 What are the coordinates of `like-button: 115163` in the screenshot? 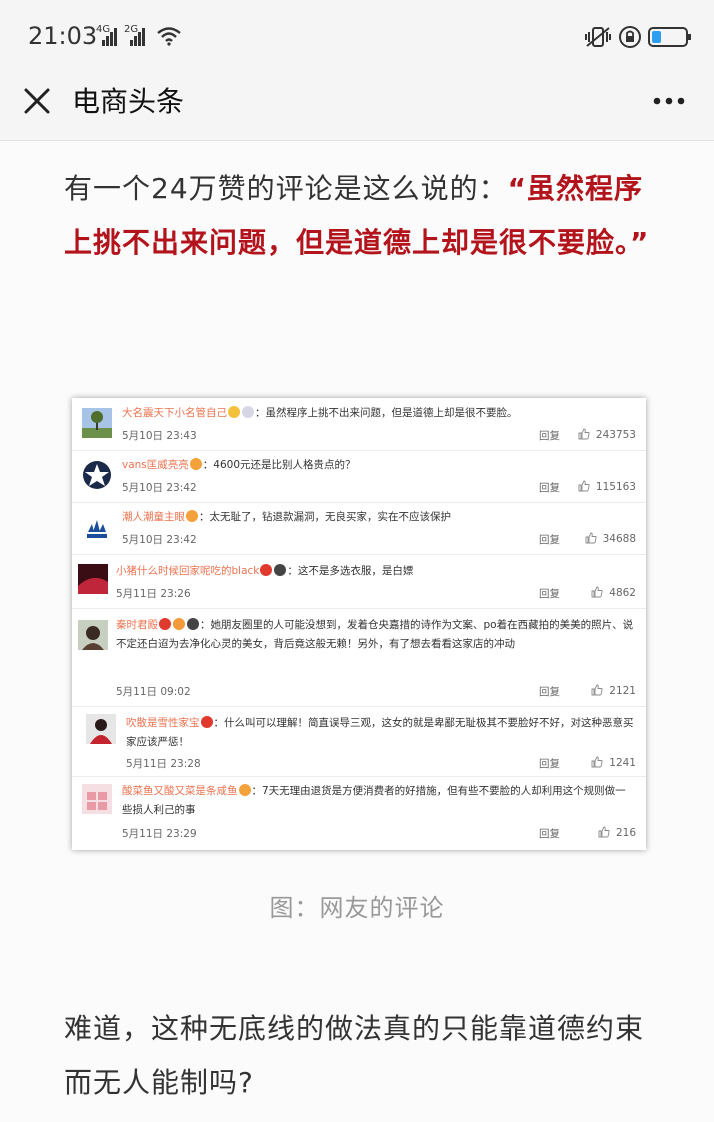 It's located at (607, 486).